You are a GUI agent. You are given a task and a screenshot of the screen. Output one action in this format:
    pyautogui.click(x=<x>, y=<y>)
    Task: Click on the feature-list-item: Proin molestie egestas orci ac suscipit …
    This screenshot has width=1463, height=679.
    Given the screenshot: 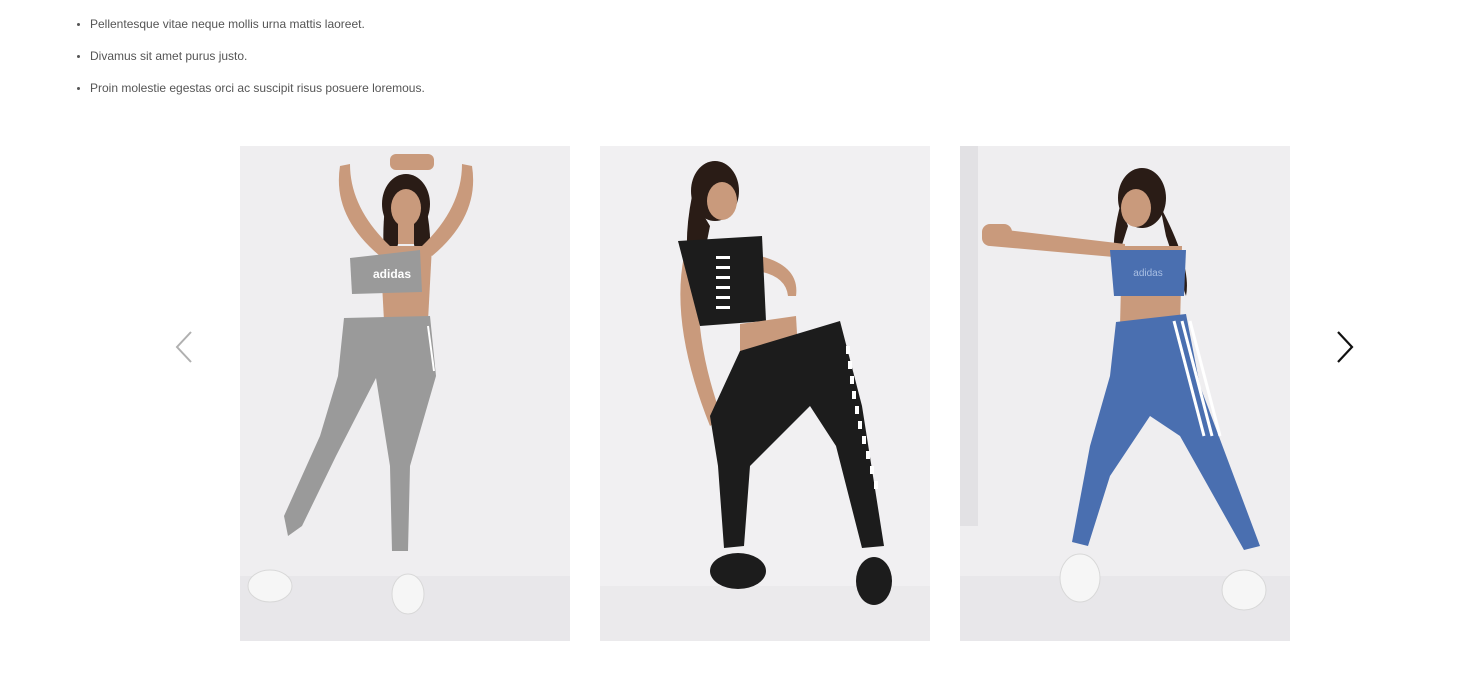 What is the action you would take?
    pyautogui.click(x=257, y=94)
    